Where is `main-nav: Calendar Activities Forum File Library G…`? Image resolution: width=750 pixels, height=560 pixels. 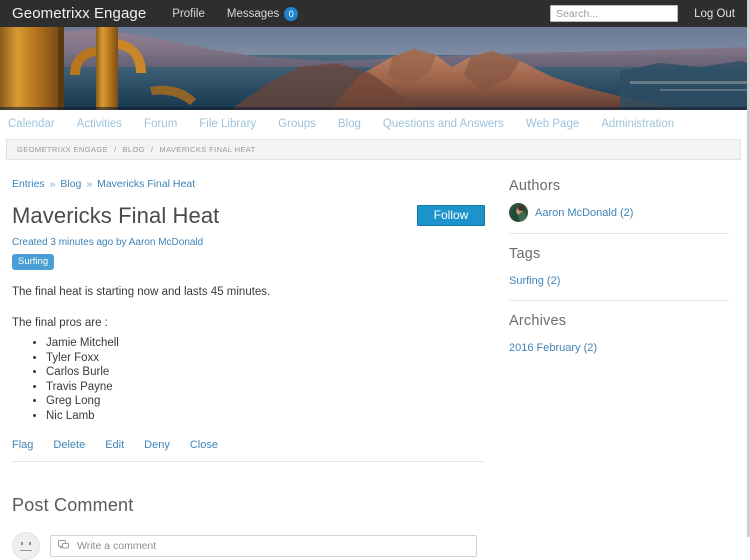 main-nav: Calendar Activities Forum File Library G… is located at coordinates (373, 123).